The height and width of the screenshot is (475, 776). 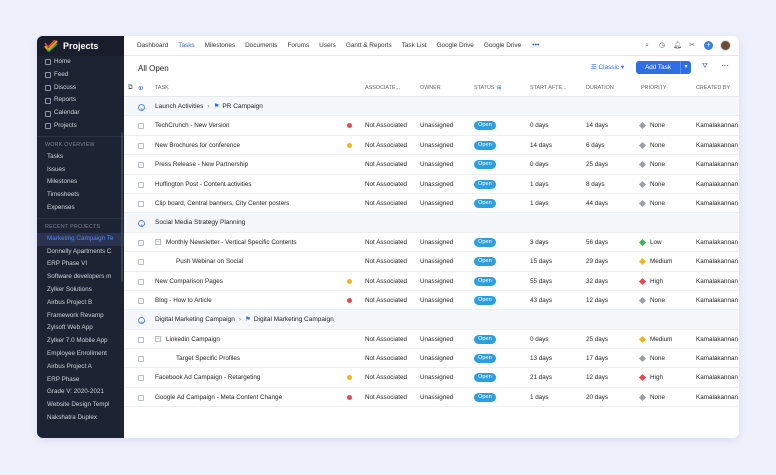 What do you see at coordinates (80, 46) in the screenshot?
I see `brand: Projects` at bounding box center [80, 46].